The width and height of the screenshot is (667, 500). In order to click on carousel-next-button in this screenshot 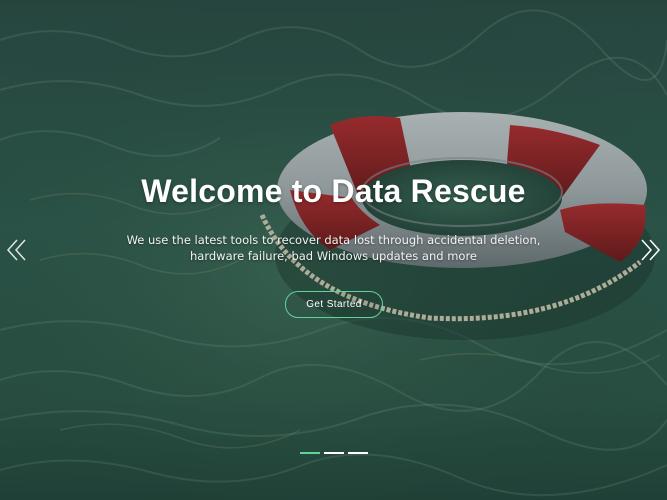, I will do `click(650, 250)`.